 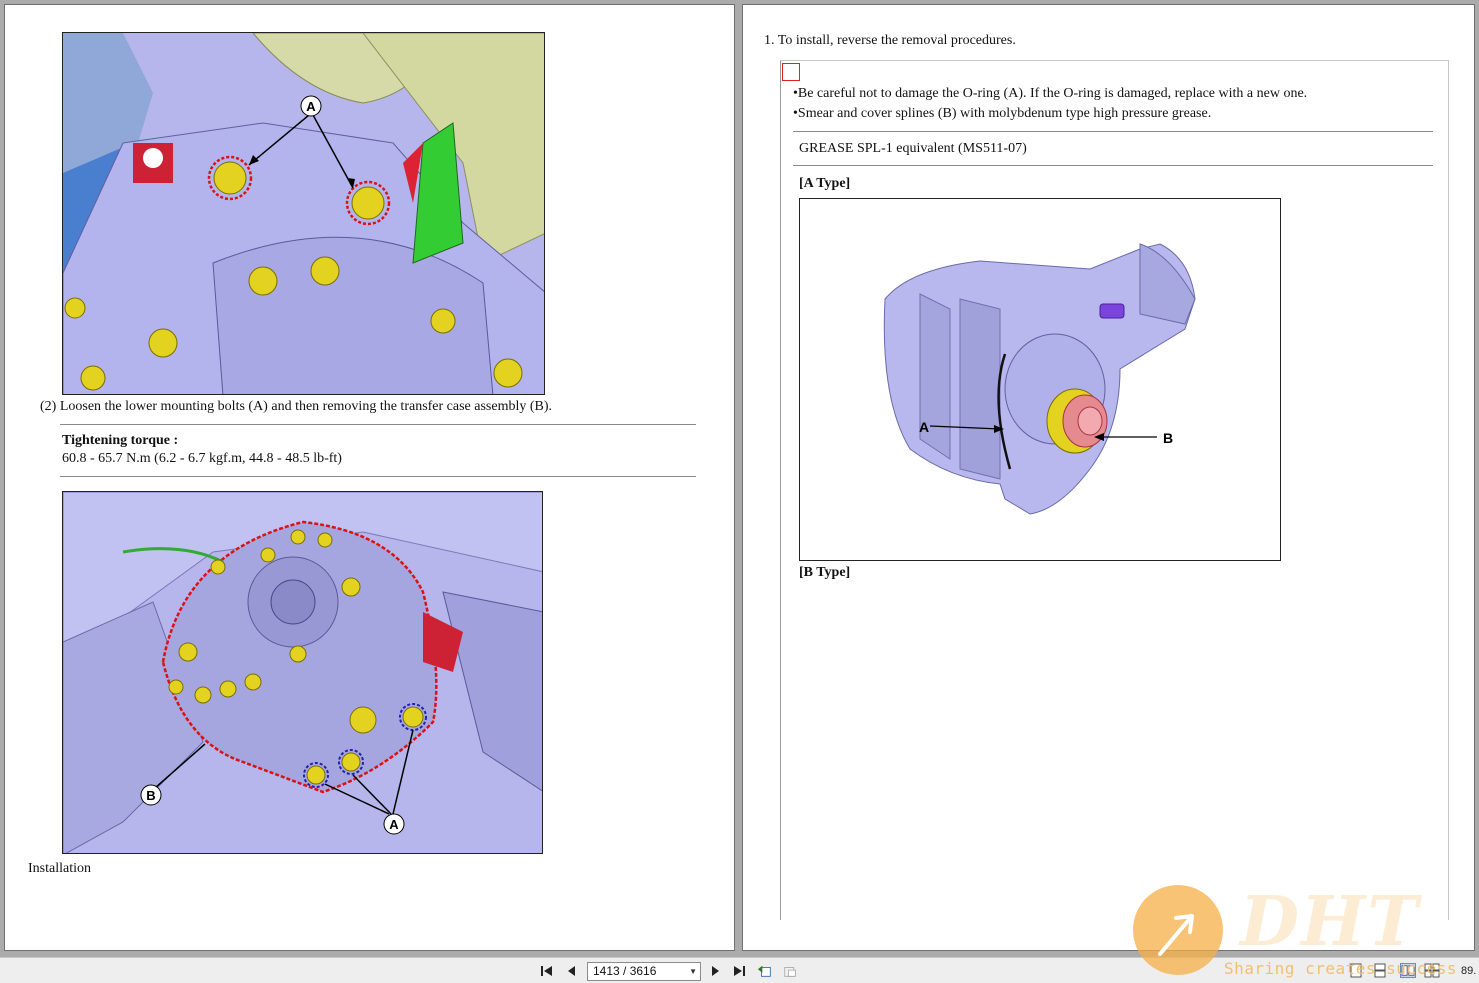 What do you see at coordinates (572, 971) in the screenshot?
I see `previous-page-button` at bounding box center [572, 971].